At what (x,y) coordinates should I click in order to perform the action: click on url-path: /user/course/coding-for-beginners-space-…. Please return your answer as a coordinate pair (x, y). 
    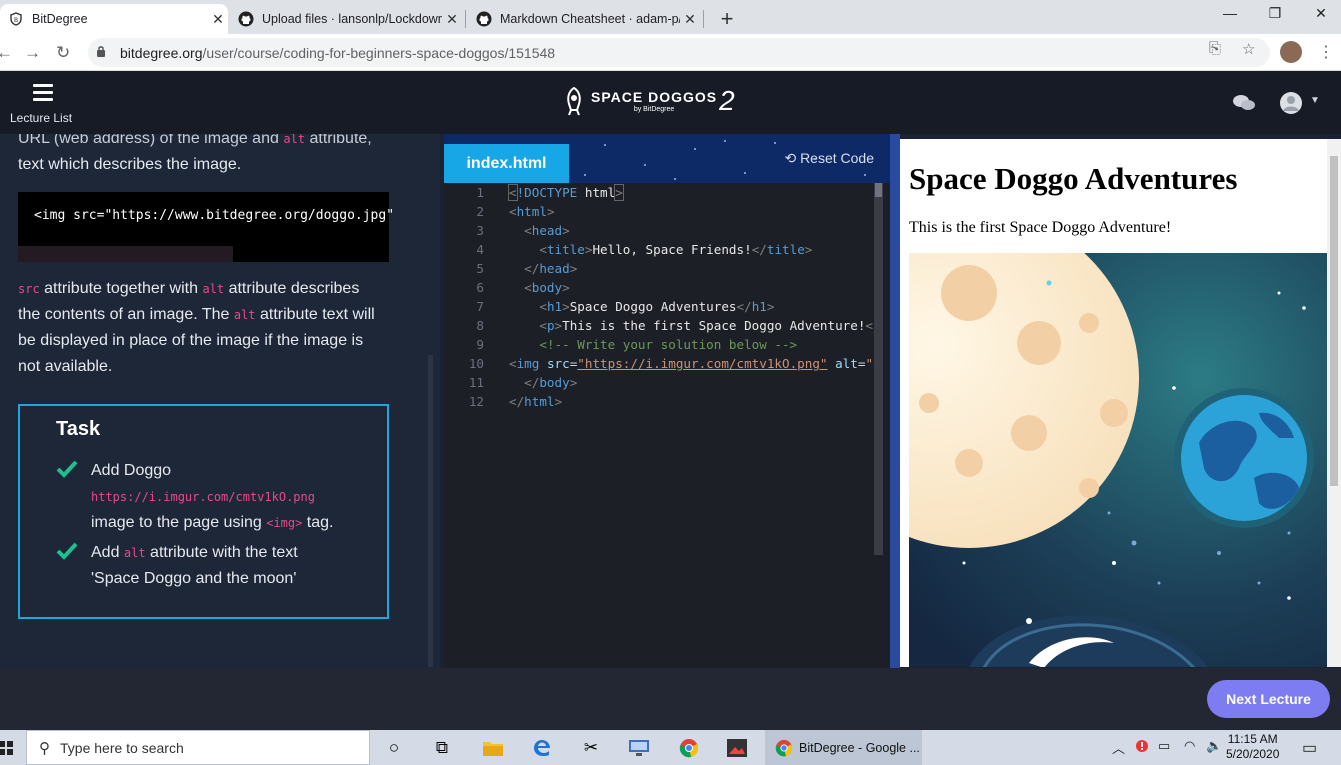
    Looking at the image, I should click on (379, 52).